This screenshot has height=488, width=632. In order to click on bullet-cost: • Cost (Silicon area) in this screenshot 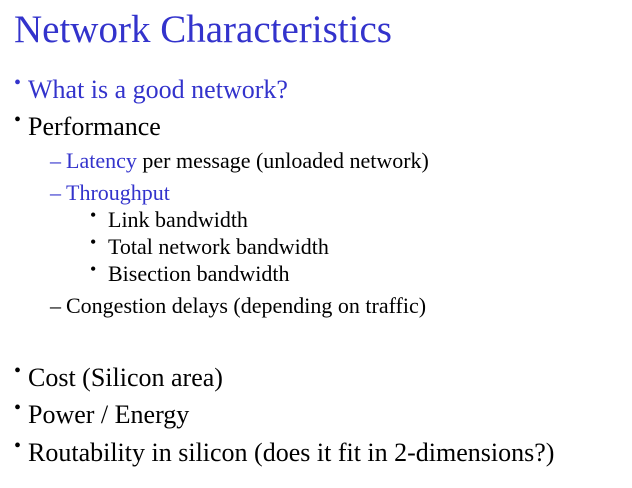, I will do `click(118, 376)`.